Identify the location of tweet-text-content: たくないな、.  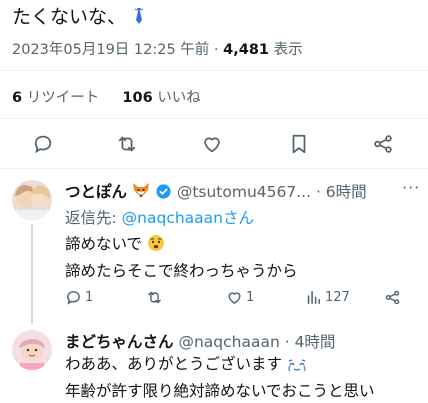
(69, 17).